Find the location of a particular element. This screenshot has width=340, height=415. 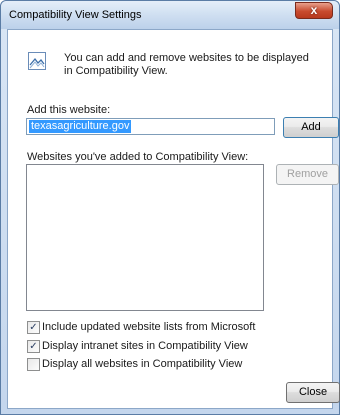

add-button: Add is located at coordinates (311, 127).